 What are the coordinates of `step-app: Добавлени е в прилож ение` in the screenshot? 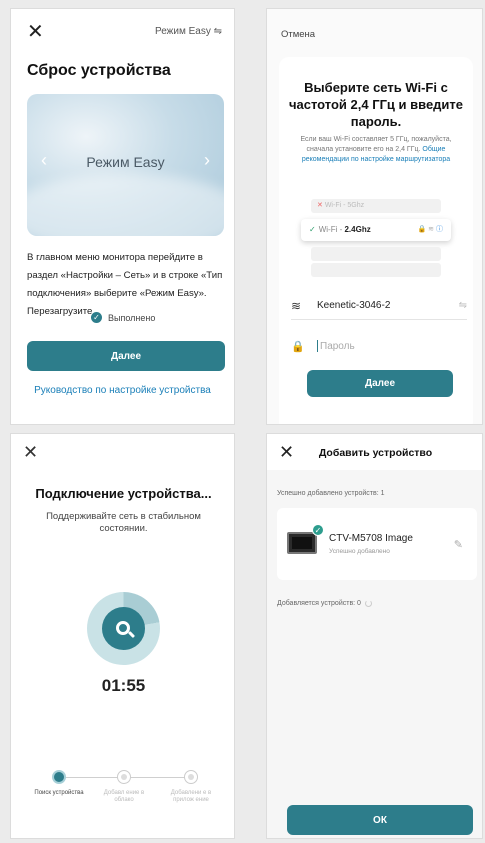 It's located at (191, 785).